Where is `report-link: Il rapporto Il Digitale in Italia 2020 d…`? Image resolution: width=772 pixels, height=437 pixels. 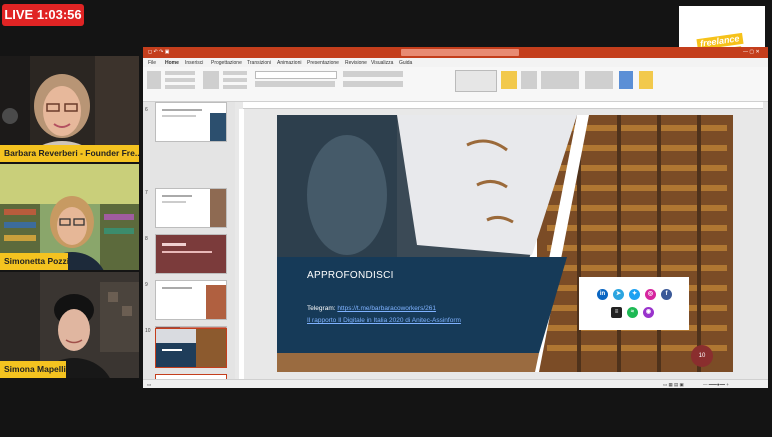 report-link: Il rapporto Il Digitale in Italia 2020 d… is located at coordinates (384, 320).